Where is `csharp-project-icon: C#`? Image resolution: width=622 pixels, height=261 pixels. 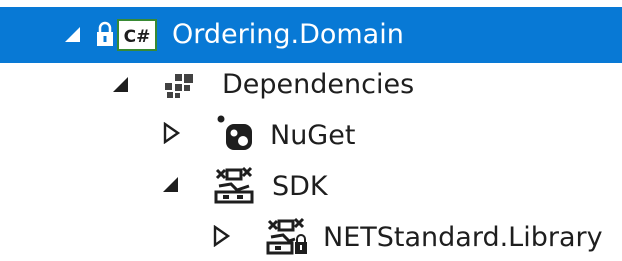
csharp-project-icon: C# is located at coordinates (137, 35).